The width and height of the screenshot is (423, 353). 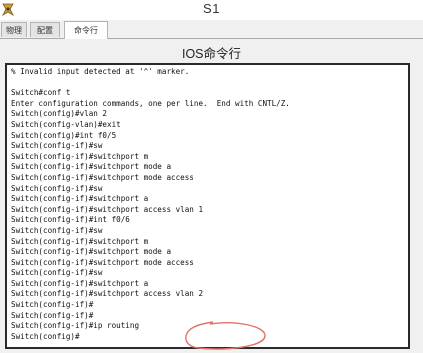 I want to click on console-scroll-area, so click(x=416, y=206).